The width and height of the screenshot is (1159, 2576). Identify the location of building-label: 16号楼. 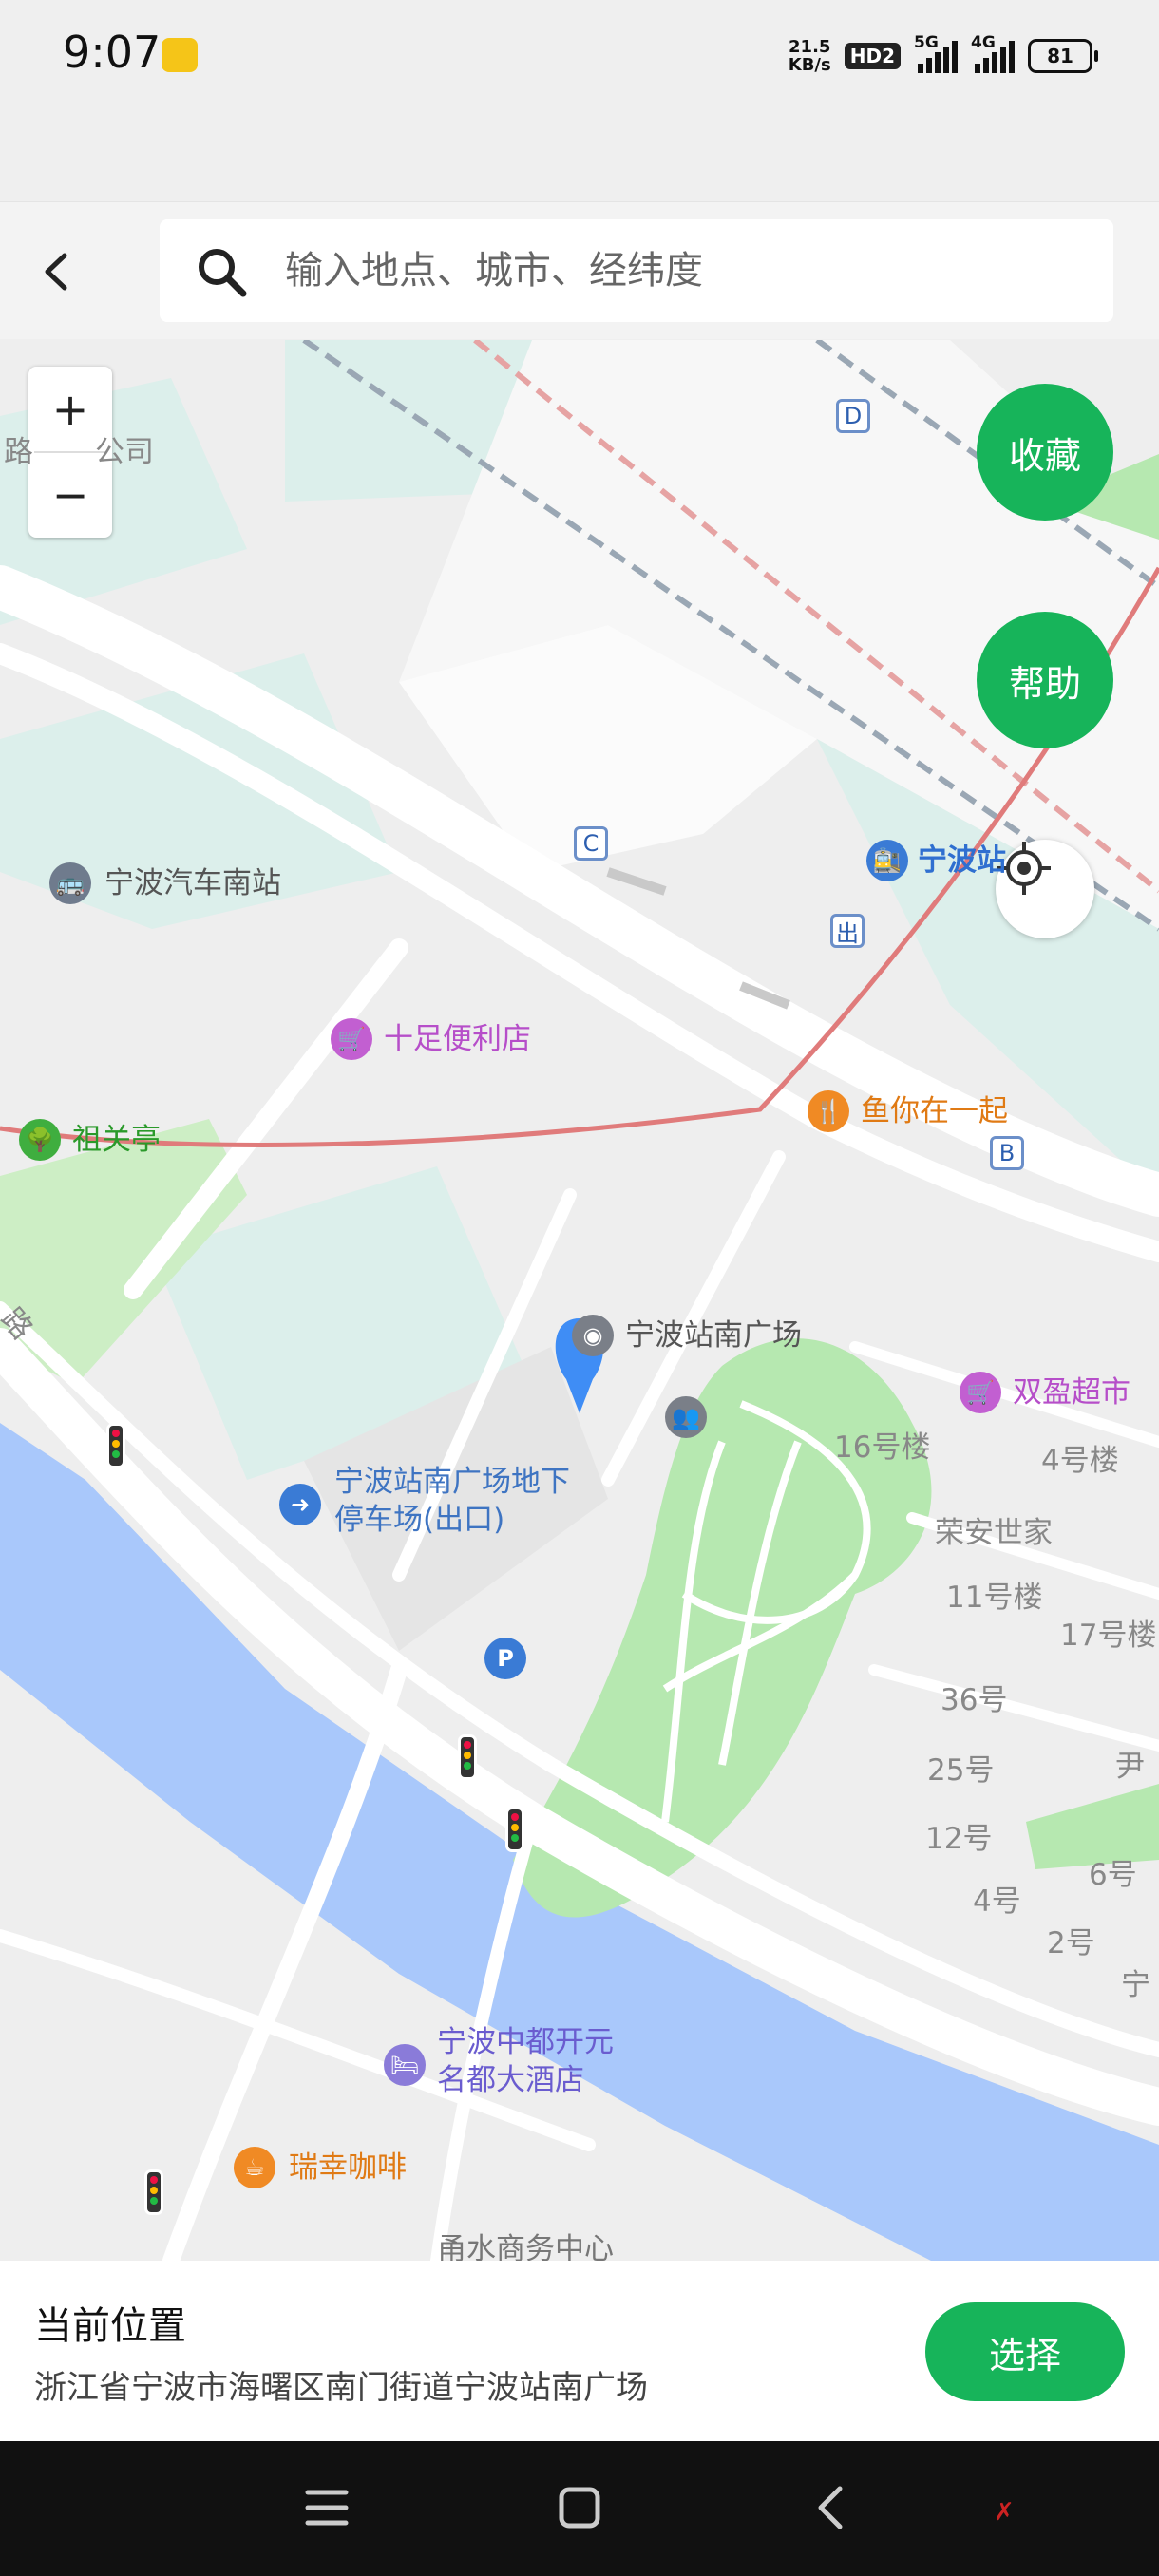
(882, 1447).